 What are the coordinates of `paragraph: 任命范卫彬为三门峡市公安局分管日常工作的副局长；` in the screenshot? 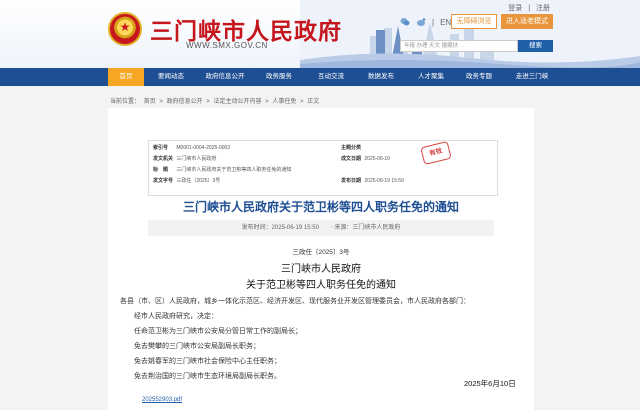 It's located at (218, 331).